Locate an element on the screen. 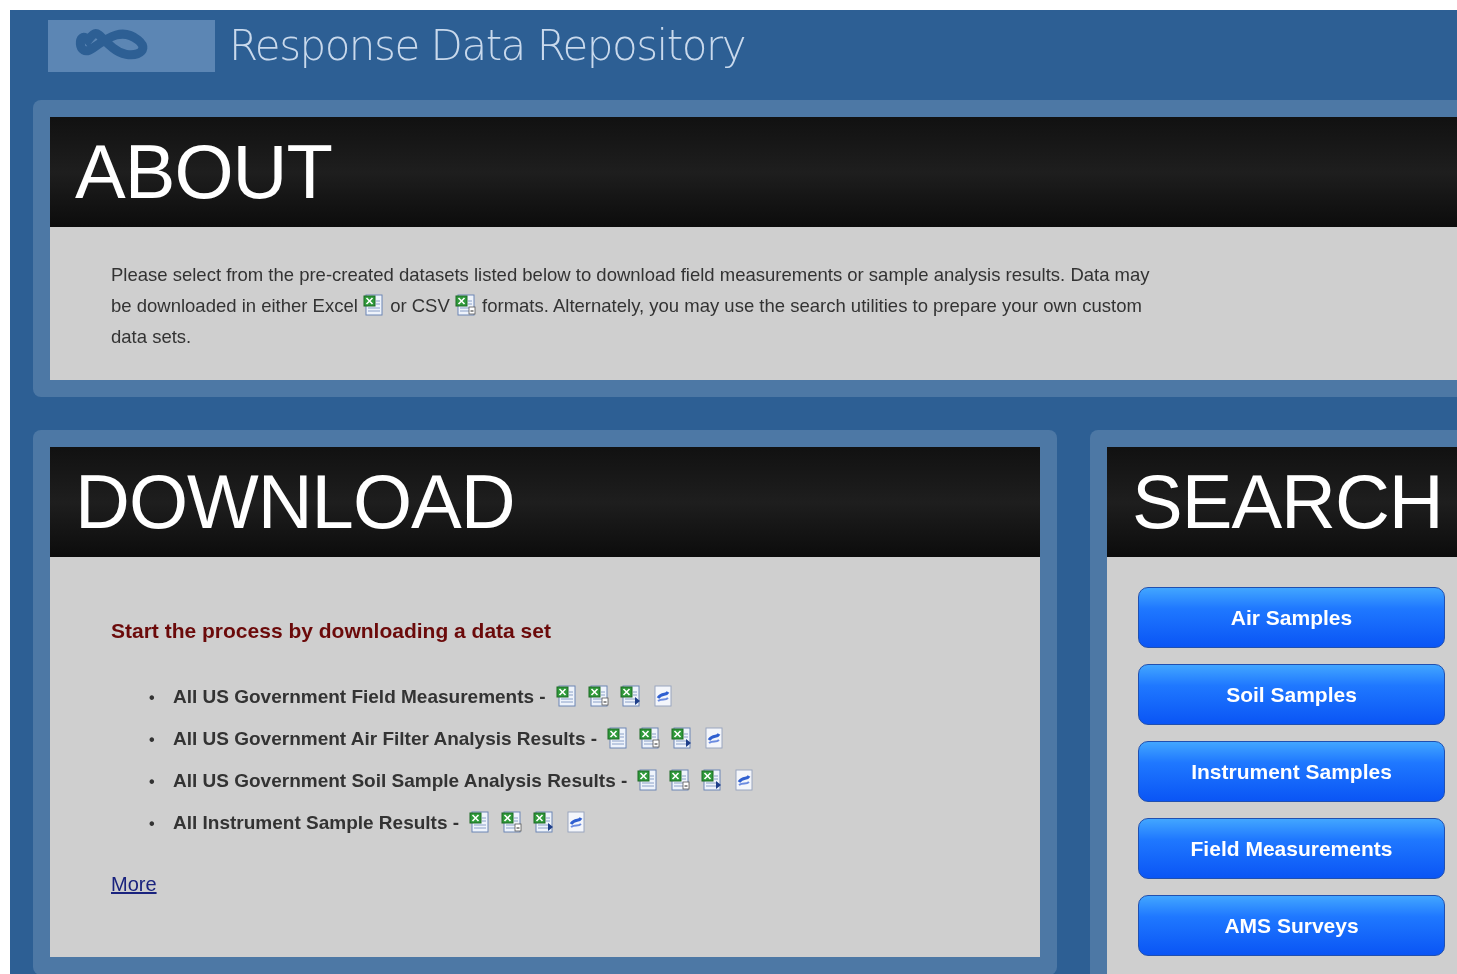 This screenshot has height=974, width=1457. dataset-link: All US Government Soil Sample Analysis Results - is located at coordinates (400, 780).